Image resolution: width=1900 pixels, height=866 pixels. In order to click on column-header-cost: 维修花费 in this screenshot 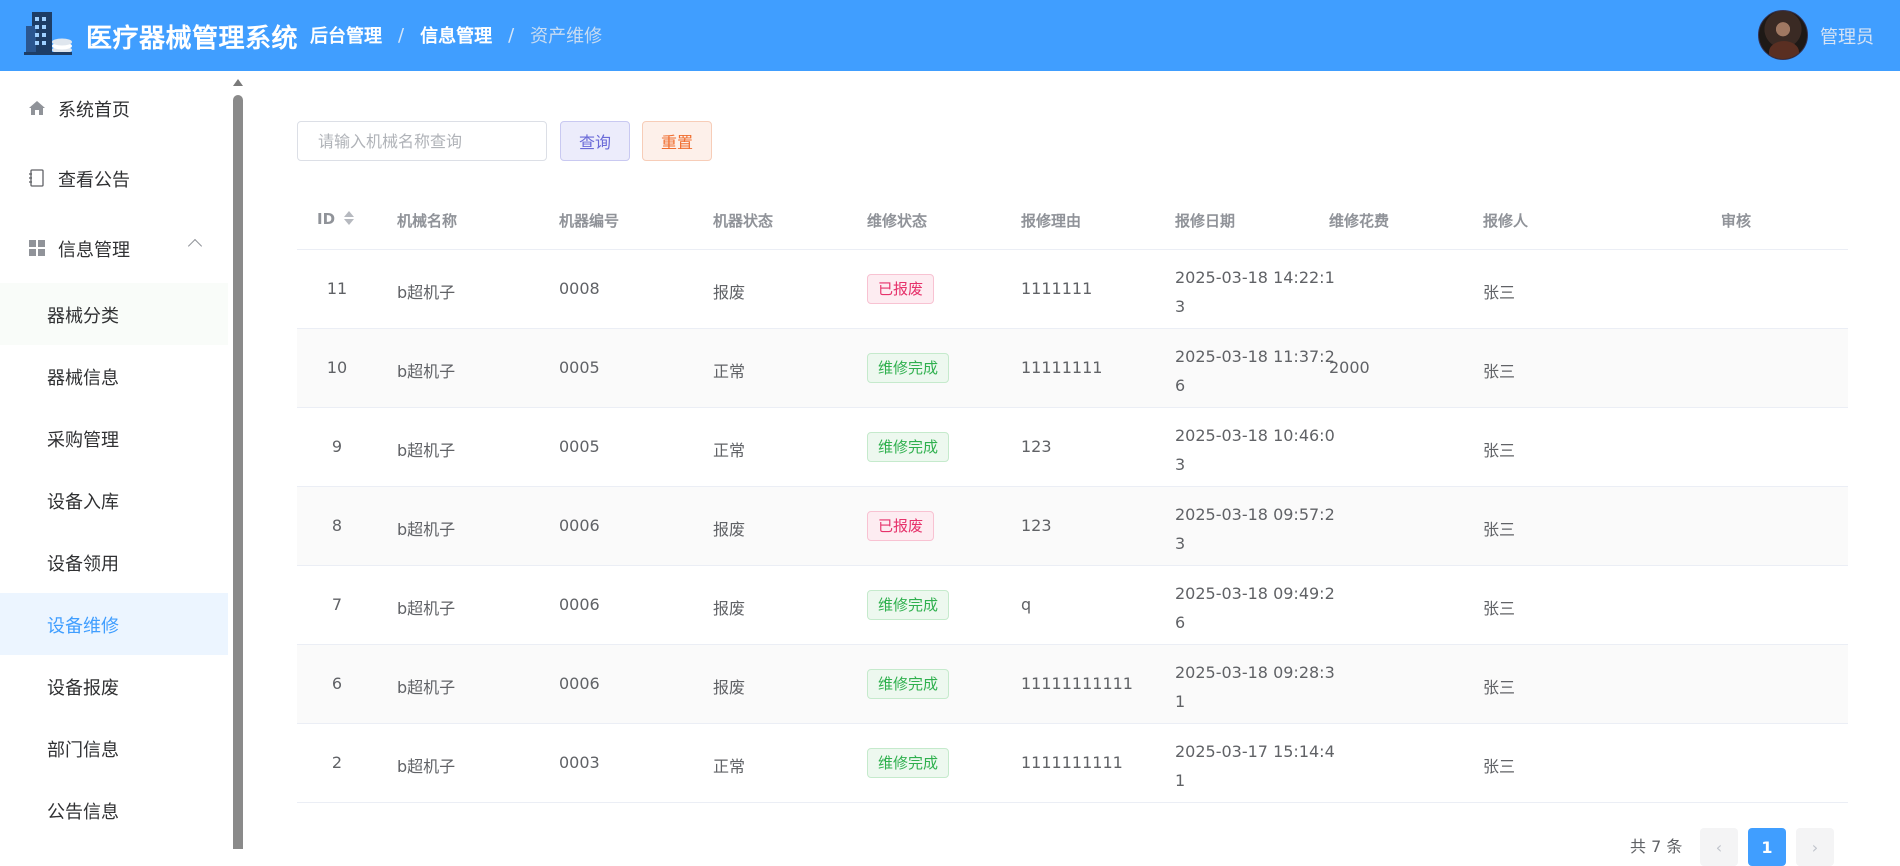, I will do `click(1359, 221)`.